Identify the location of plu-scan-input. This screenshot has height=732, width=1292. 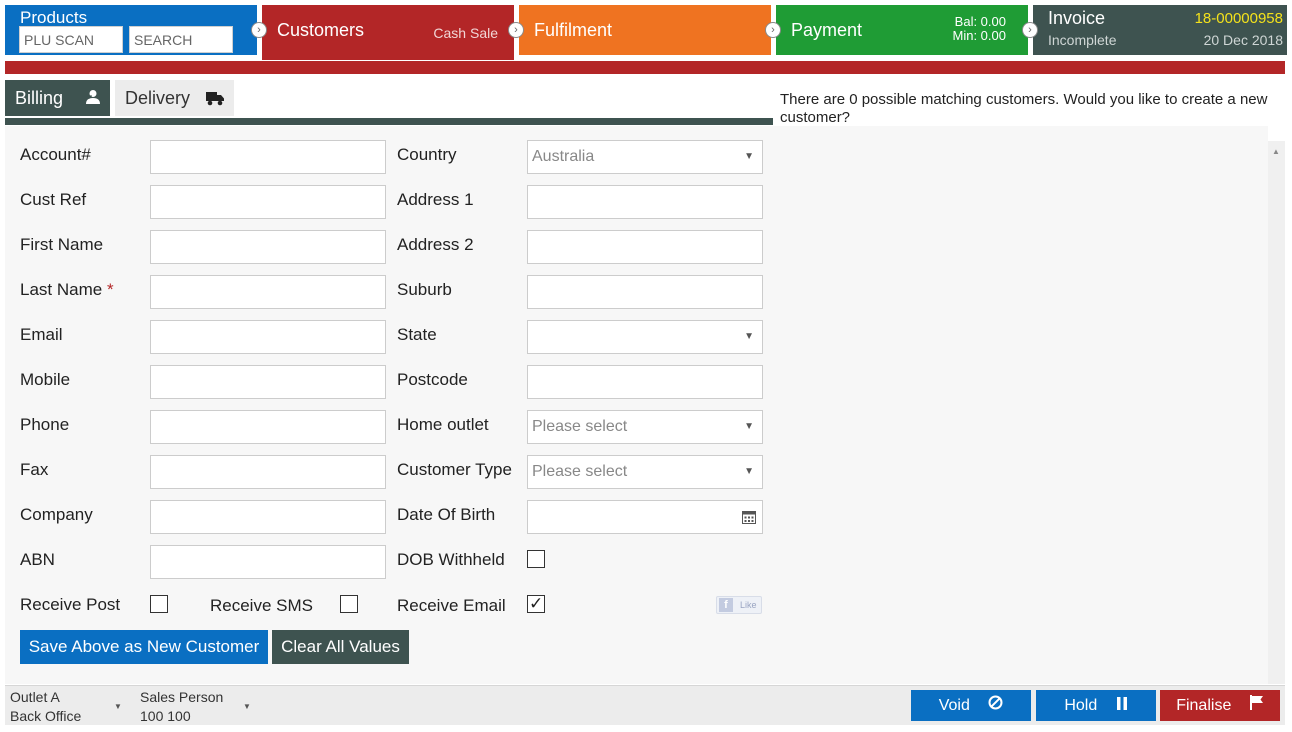
(71, 39).